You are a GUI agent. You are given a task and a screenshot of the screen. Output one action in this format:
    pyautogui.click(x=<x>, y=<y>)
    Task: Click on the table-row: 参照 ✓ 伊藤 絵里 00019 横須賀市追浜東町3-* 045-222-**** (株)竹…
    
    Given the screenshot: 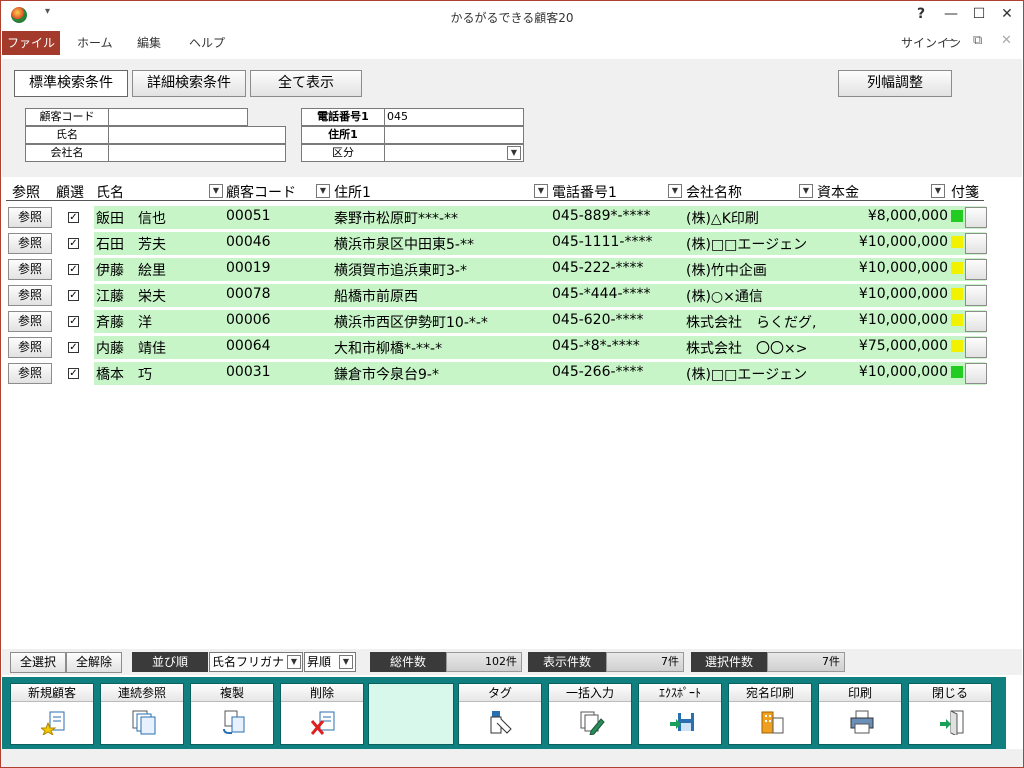 What is the action you would take?
    pyautogui.click(x=496, y=269)
    